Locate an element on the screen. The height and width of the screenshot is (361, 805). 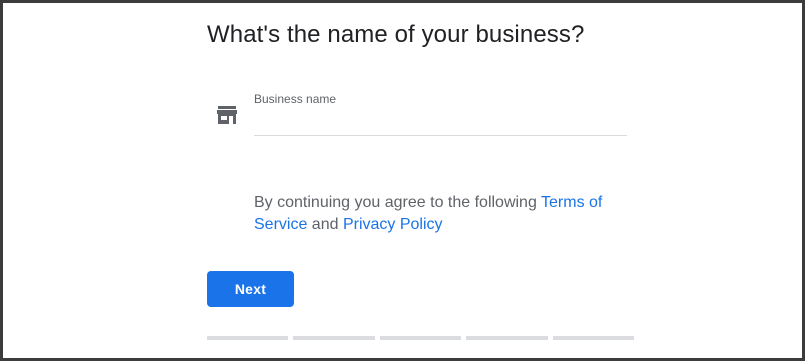
progress-indicator is located at coordinates (421, 338).